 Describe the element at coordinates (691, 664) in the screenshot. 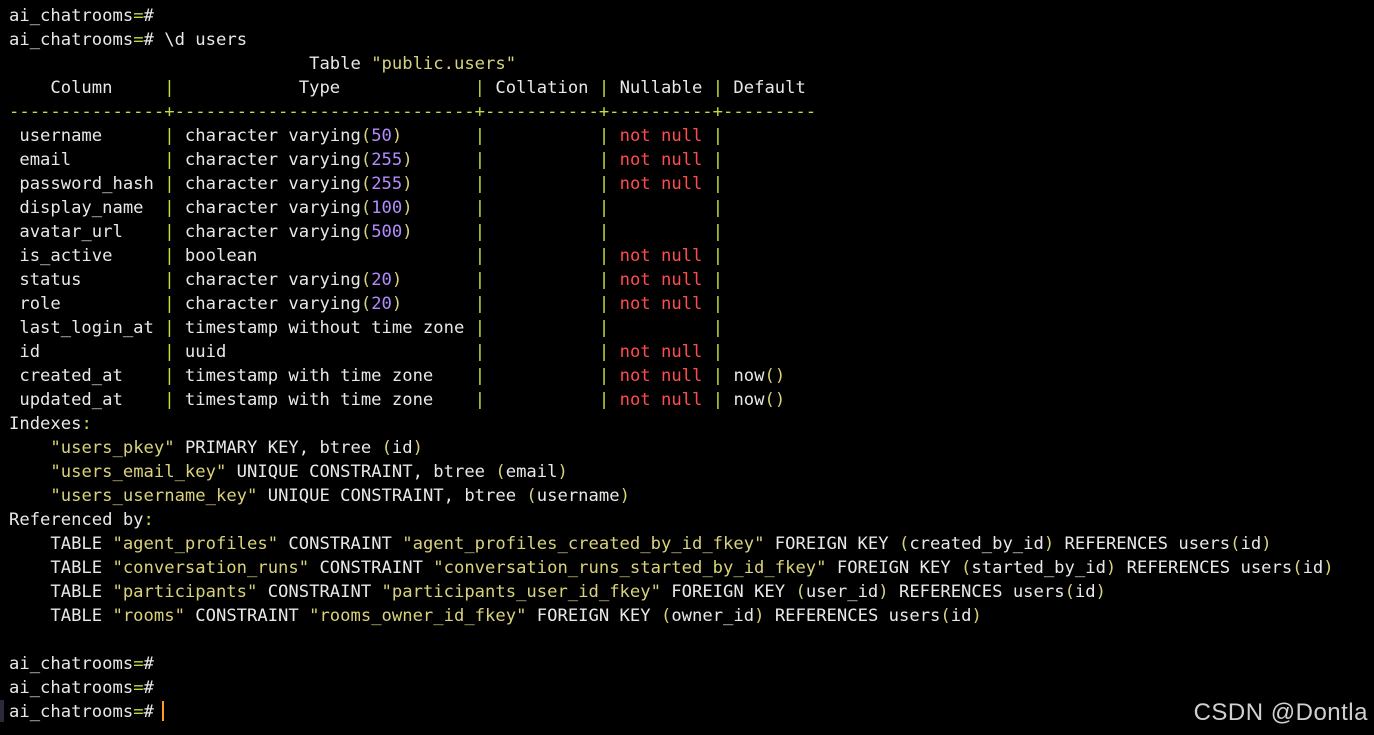

I see `prompt-line: ai_chatrooms=#` at that location.